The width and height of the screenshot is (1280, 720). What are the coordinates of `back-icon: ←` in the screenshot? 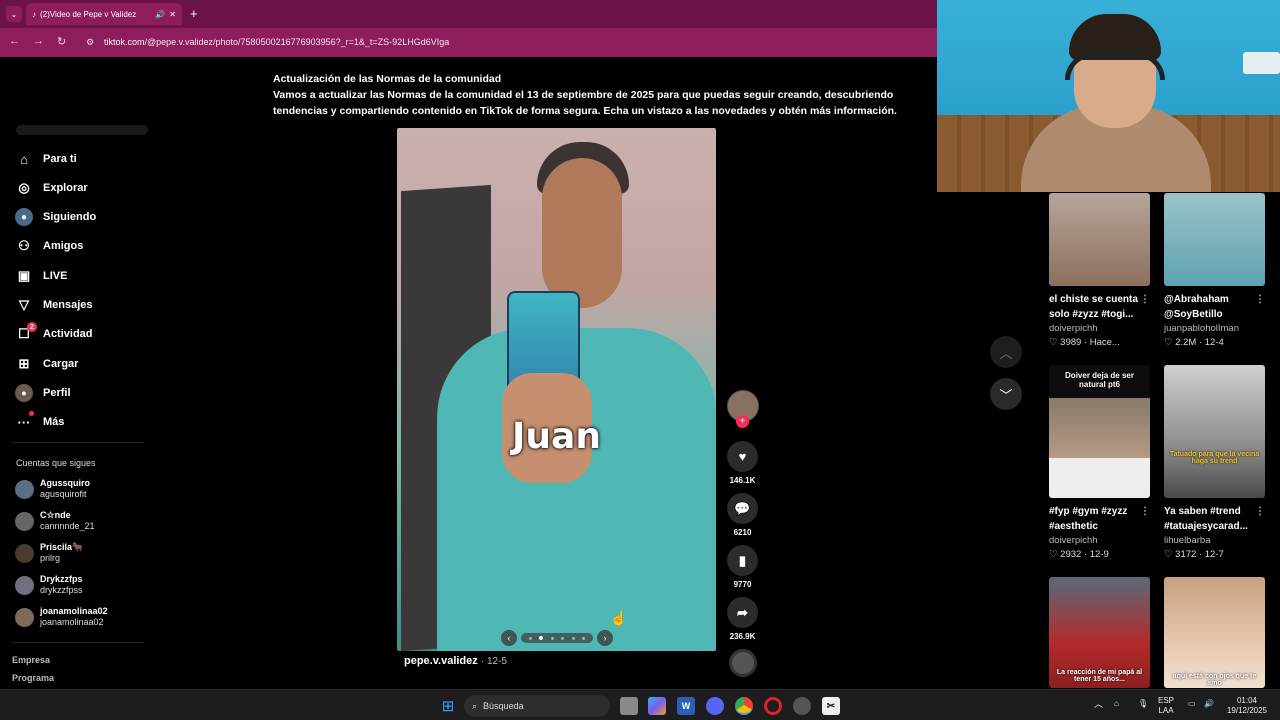 It's located at (14, 41).